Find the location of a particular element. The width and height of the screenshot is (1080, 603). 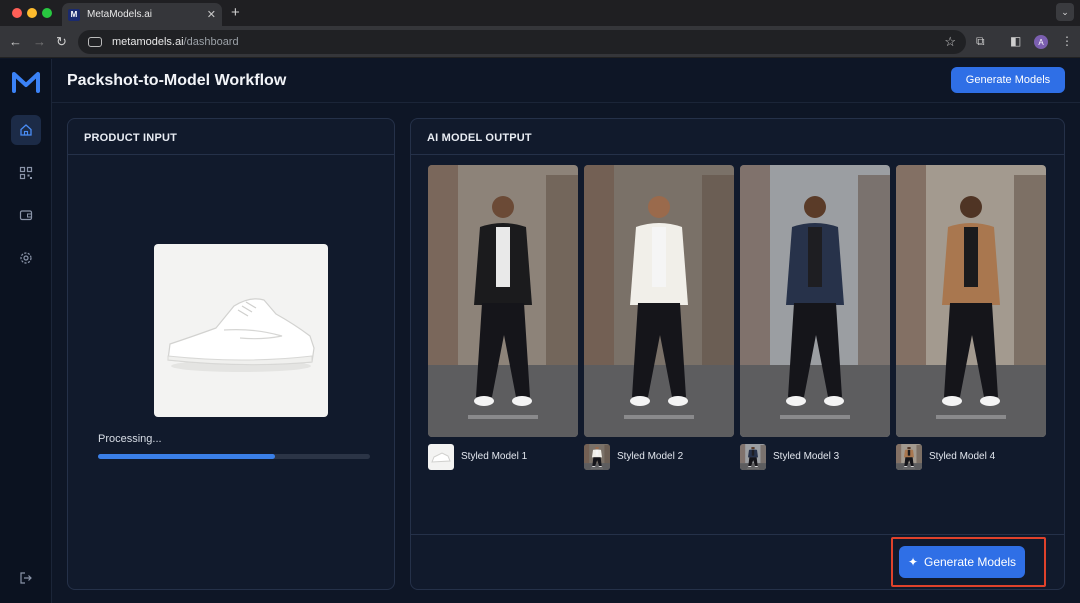

close-window-button is located at coordinates (17, 13).